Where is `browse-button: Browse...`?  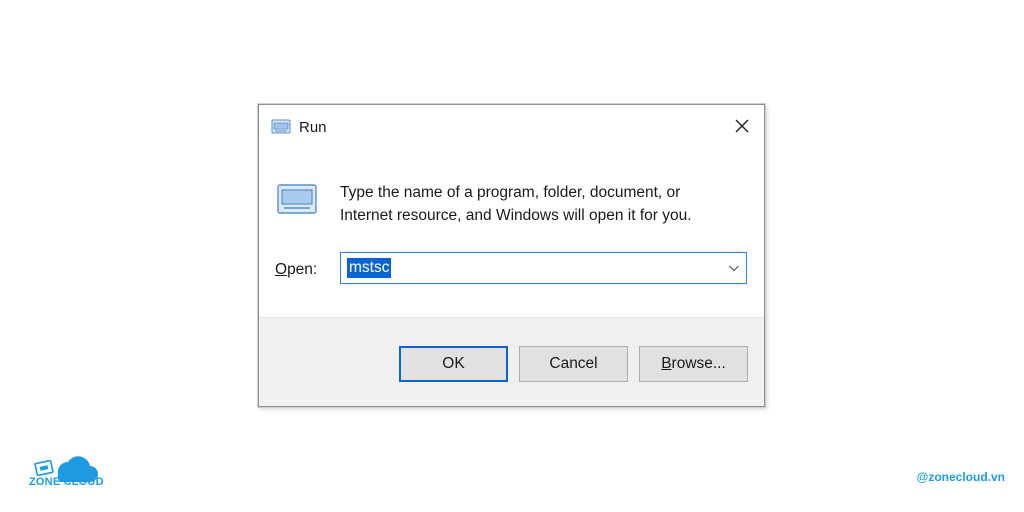
browse-button: Browse... is located at coordinates (693, 364).